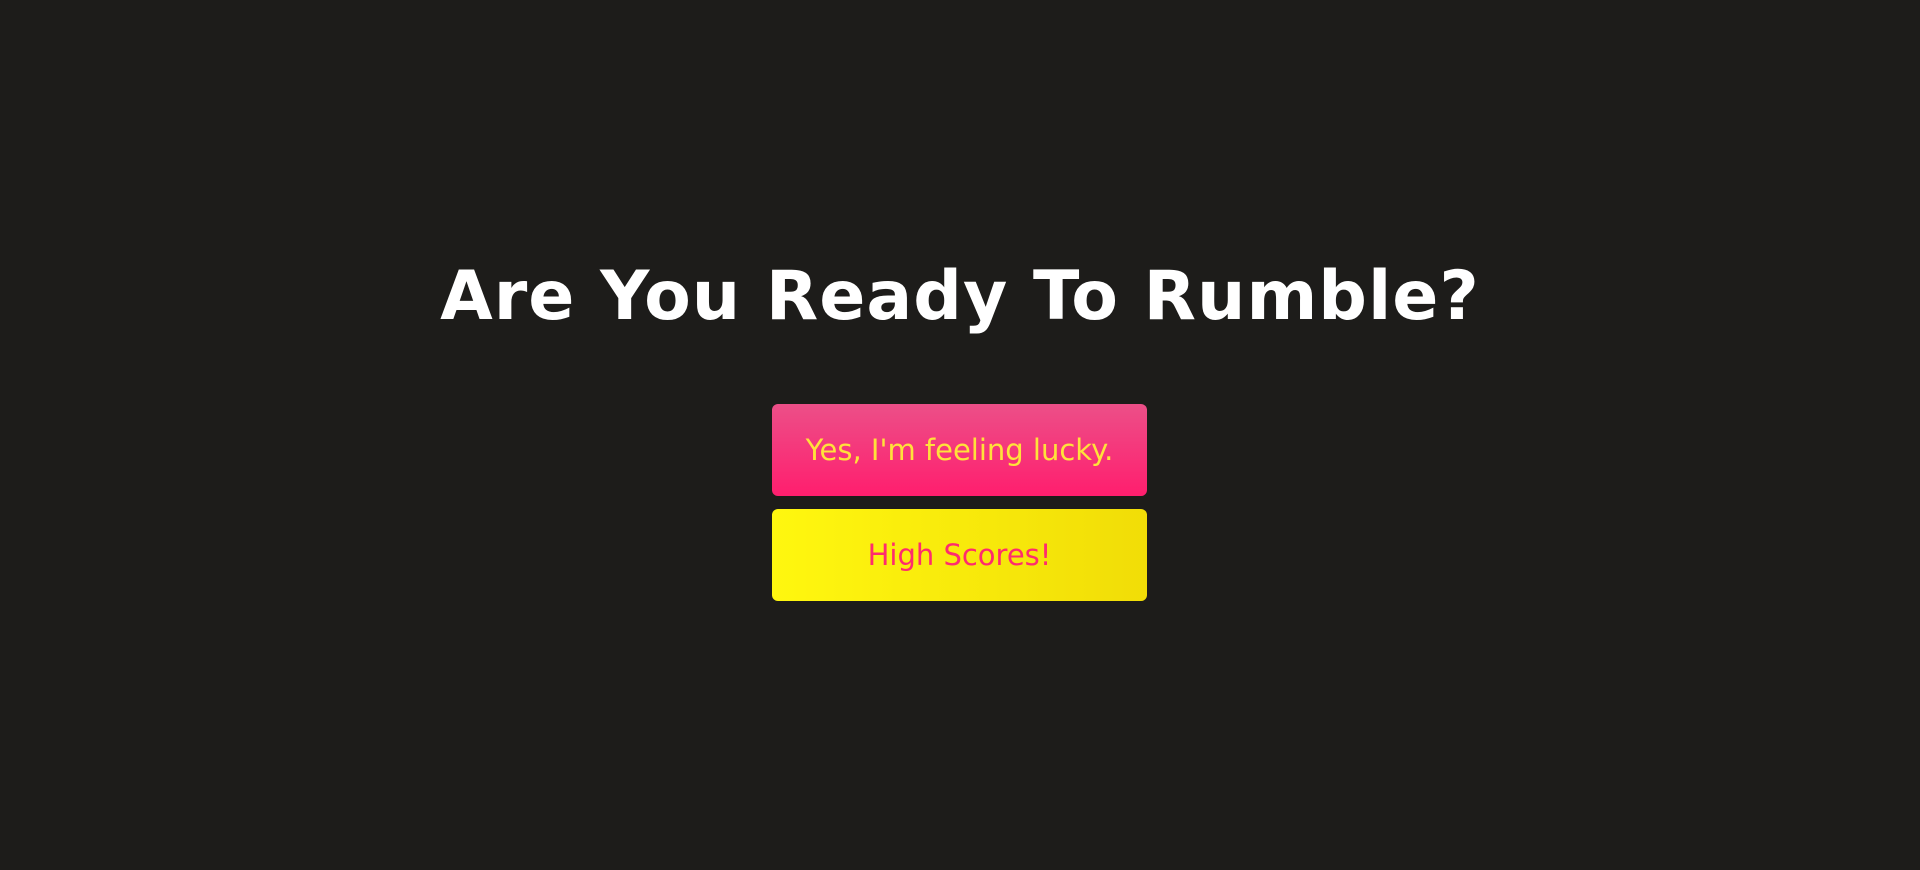 Image resolution: width=1920 pixels, height=870 pixels. I want to click on main-menu: Yes, I'm feeling lucky. High Scores!, so click(959, 509).